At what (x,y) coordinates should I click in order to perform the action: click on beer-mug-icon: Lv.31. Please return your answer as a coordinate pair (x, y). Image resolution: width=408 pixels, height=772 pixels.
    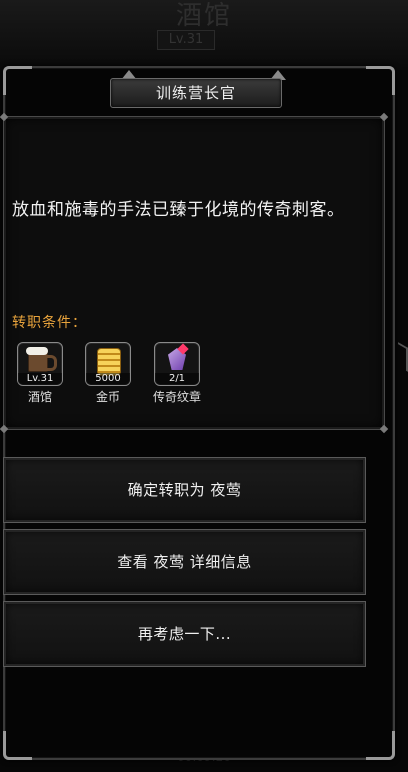
    Looking at the image, I should click on (40, 364).